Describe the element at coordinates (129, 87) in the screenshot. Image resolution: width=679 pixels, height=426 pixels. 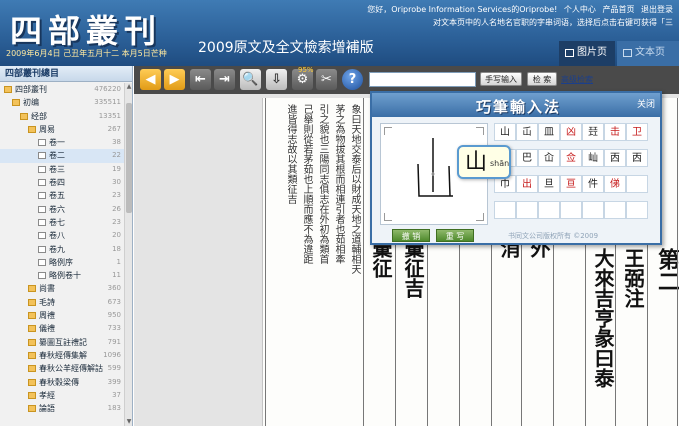
I see `scroll-up-icon: ▲` at that location.